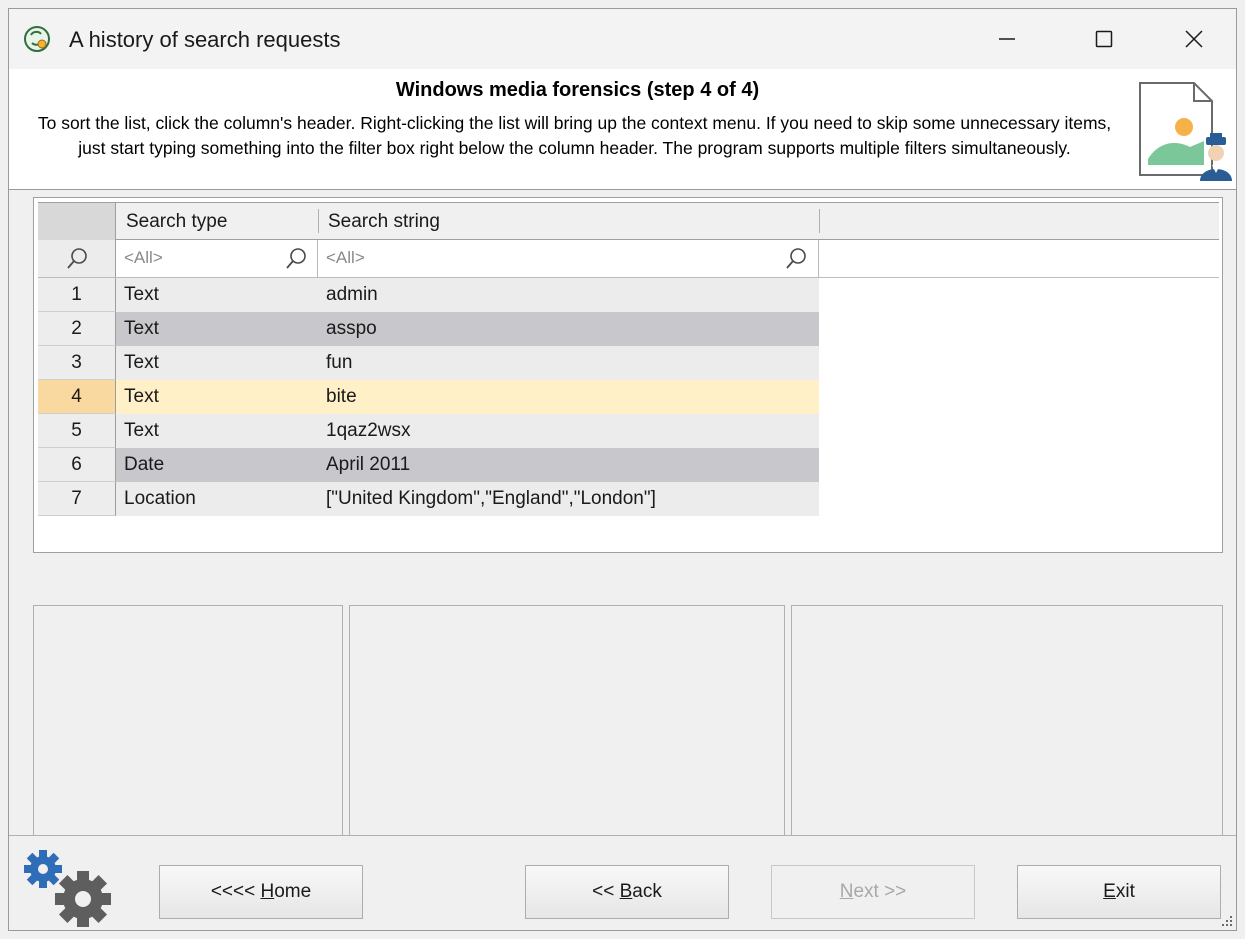 The width and height of the screenshot is (1245, 939). What do you see at coordinates (577, 90) in the screenshot?
I see `wizard-step-title: Windows media forensics (step 4 of 4)` at bounding box center [577, 90].